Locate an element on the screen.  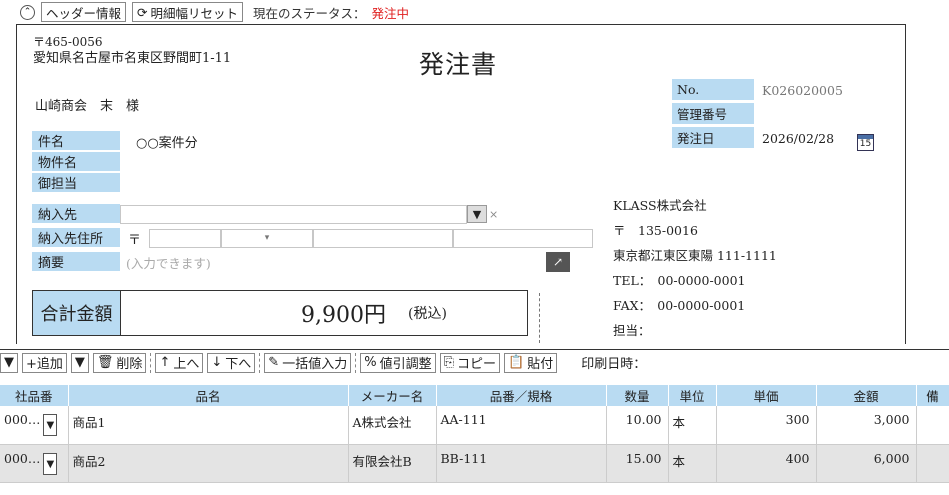
company-name: KLASS株式会社 is located at coordinates (660, 205).